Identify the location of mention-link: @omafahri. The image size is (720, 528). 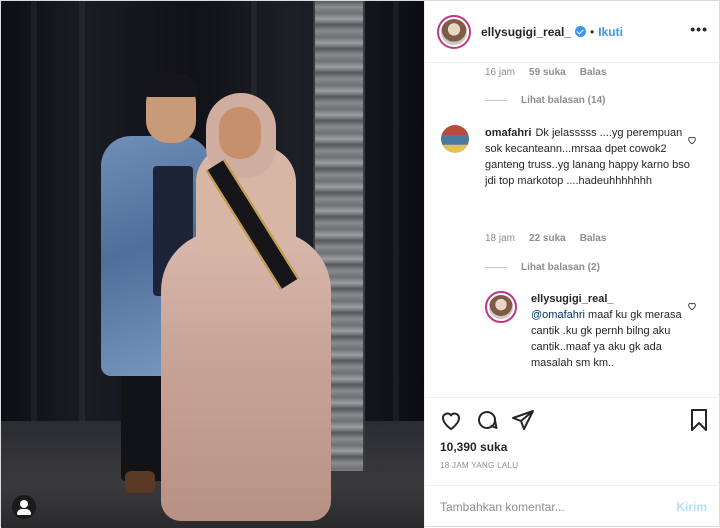
(558, 315).